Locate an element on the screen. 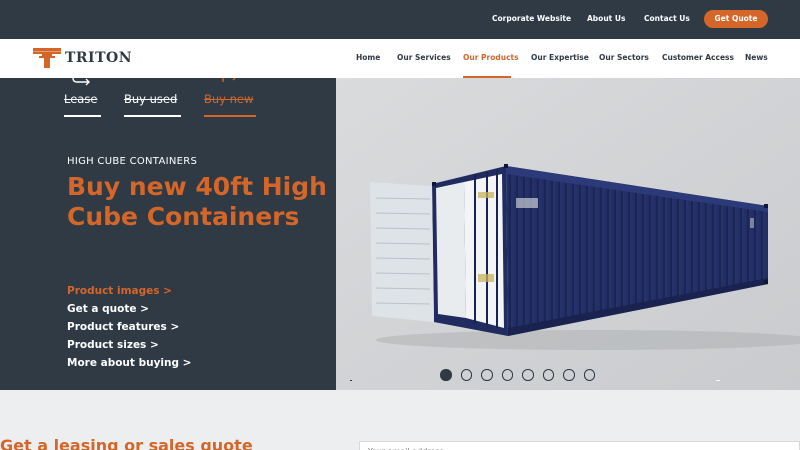 The height and width of the screenshot is (450, 800). nav-our-sectors: Our Sectors is located at coordinates (624, 57).